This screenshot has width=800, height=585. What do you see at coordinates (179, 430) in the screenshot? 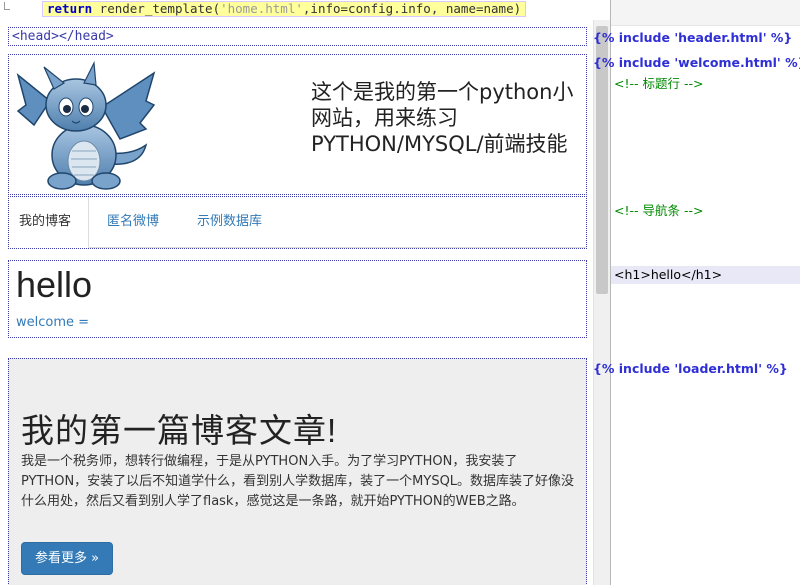
I see `post-title: 我的第一篇博客文章!` at bounding box center [179, 430].